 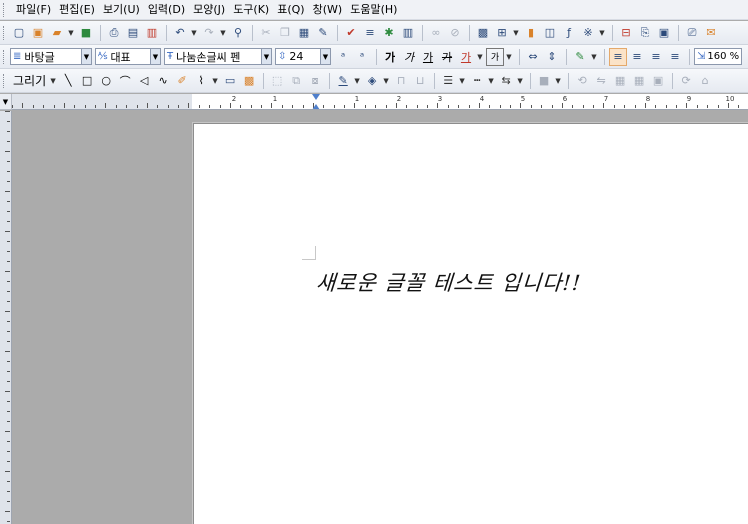 What do you see at coordinates (389, 33) in the screenshot?
I see `dictionary-icon: ✱` at bounding box center [389, 33].